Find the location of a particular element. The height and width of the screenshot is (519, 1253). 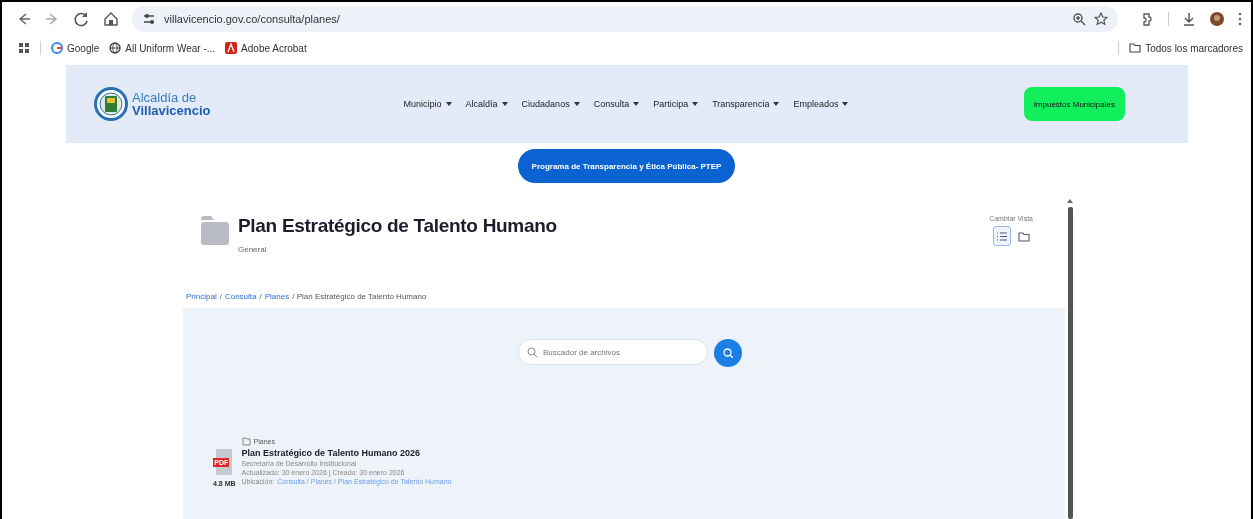

breadcrumb-link: Principal is located at coordinates (201, 296).